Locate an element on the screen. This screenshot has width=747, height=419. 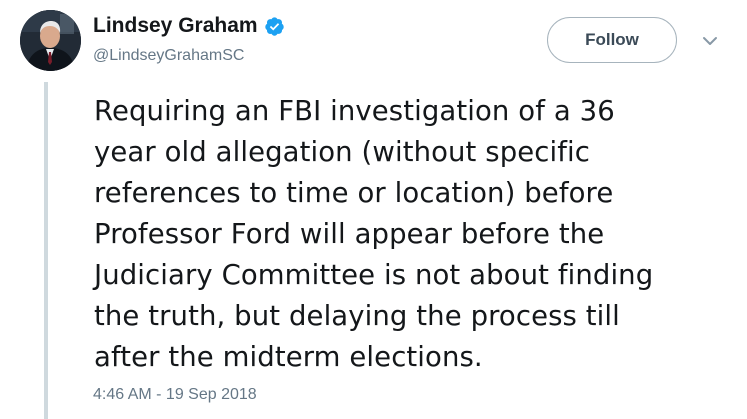
author-name-row: Lindsey Graham is located at coordinates (189, 26).